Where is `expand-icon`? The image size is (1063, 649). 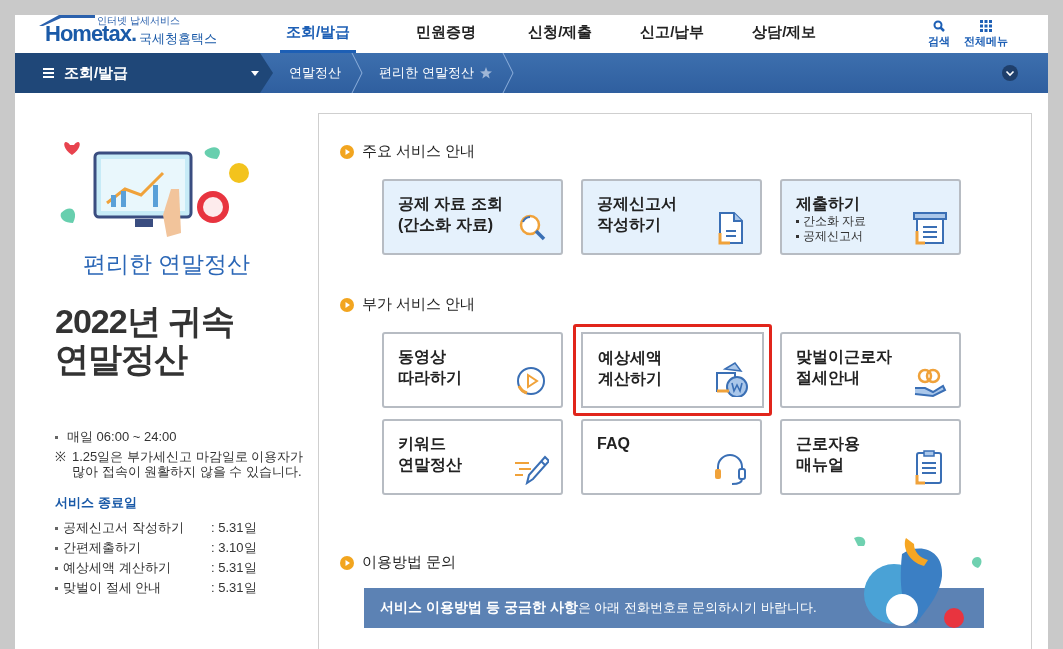 expand-icon is located at coordinates (1010, 73).